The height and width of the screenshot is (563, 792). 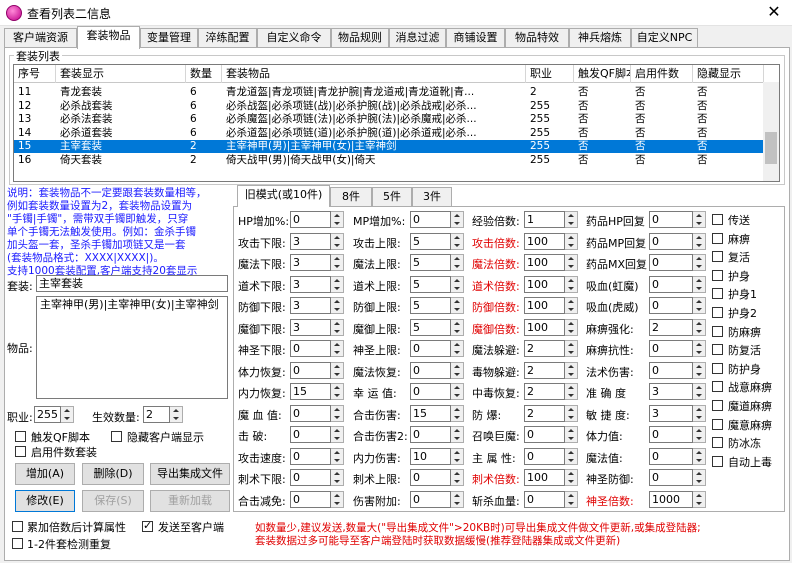 What do you see at coordinates (374, 74) in the screenshot?
I see `column-header-3: 套装物品` at bounding box center [374, 74].